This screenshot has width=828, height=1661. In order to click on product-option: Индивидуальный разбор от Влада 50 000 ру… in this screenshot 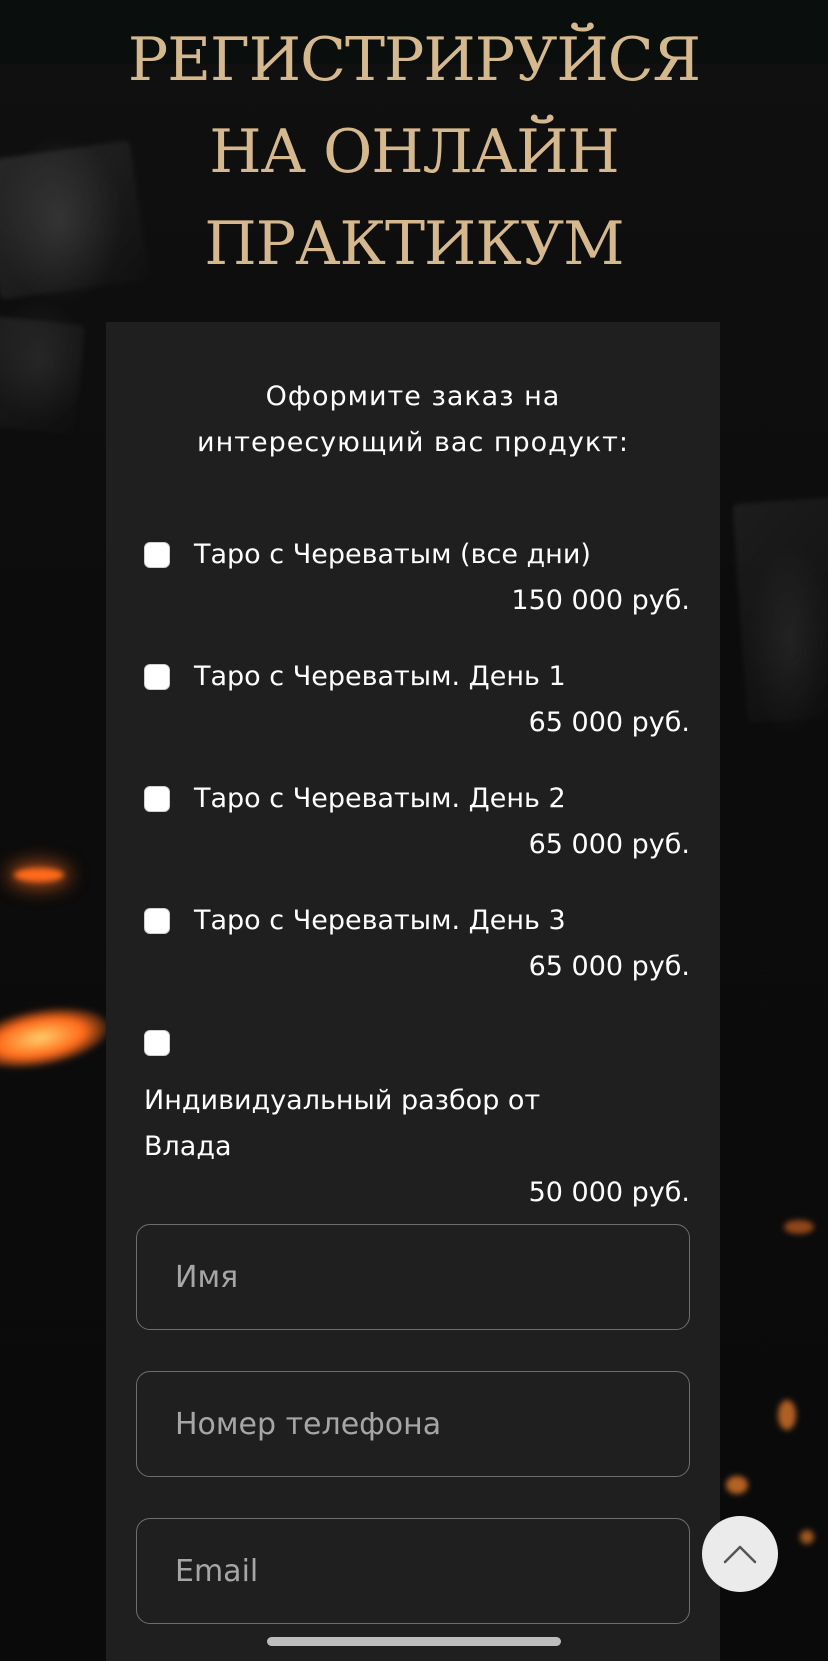, I will do `click(417, 1118)`.